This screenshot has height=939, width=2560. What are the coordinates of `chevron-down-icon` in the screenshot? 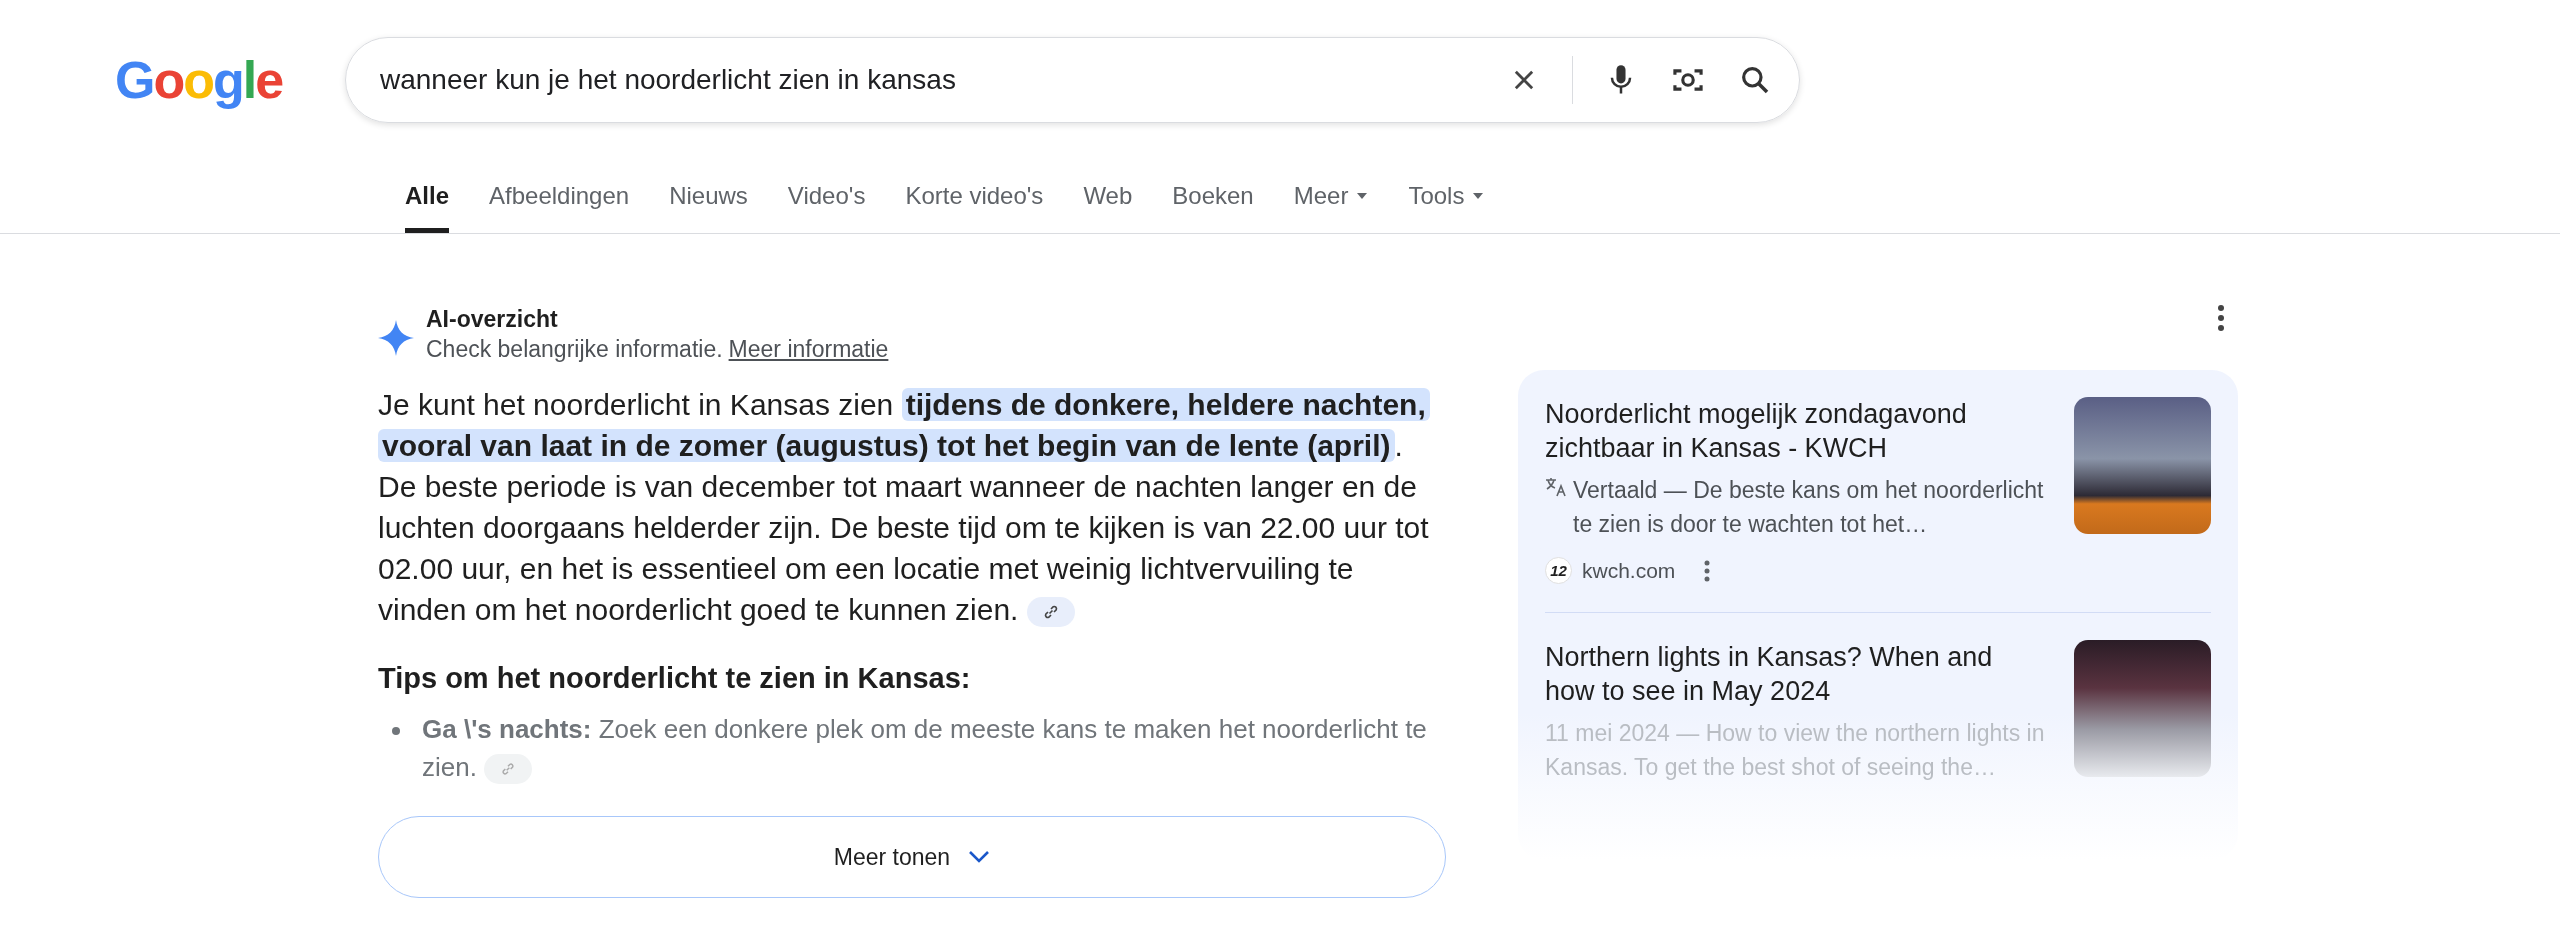 It's located at (979, 857).